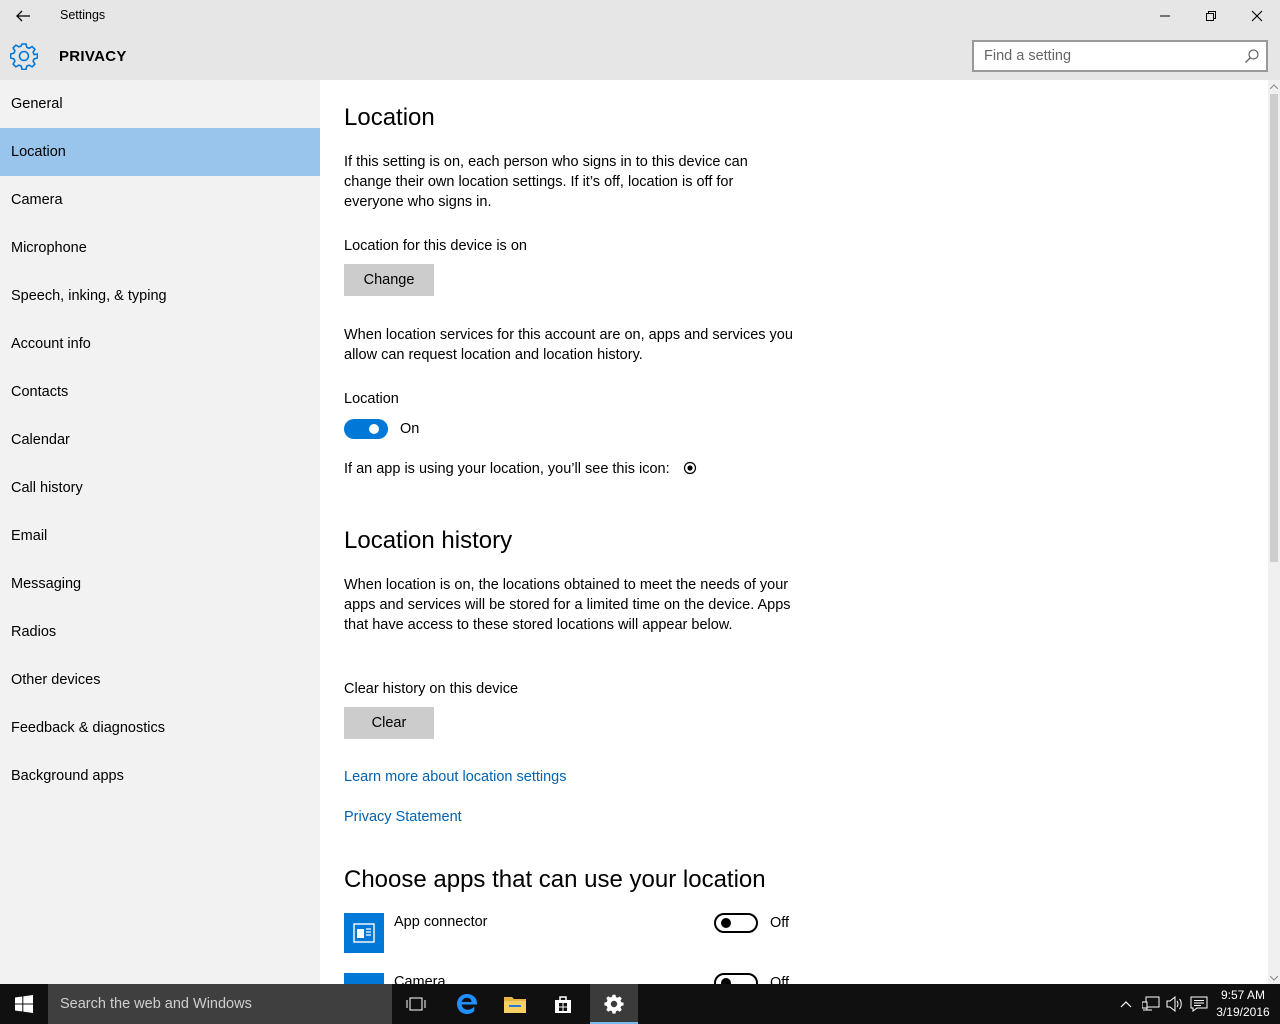 This screenshot has width=1280, height=1024. I want to click on search-box, so click(1120, 56).